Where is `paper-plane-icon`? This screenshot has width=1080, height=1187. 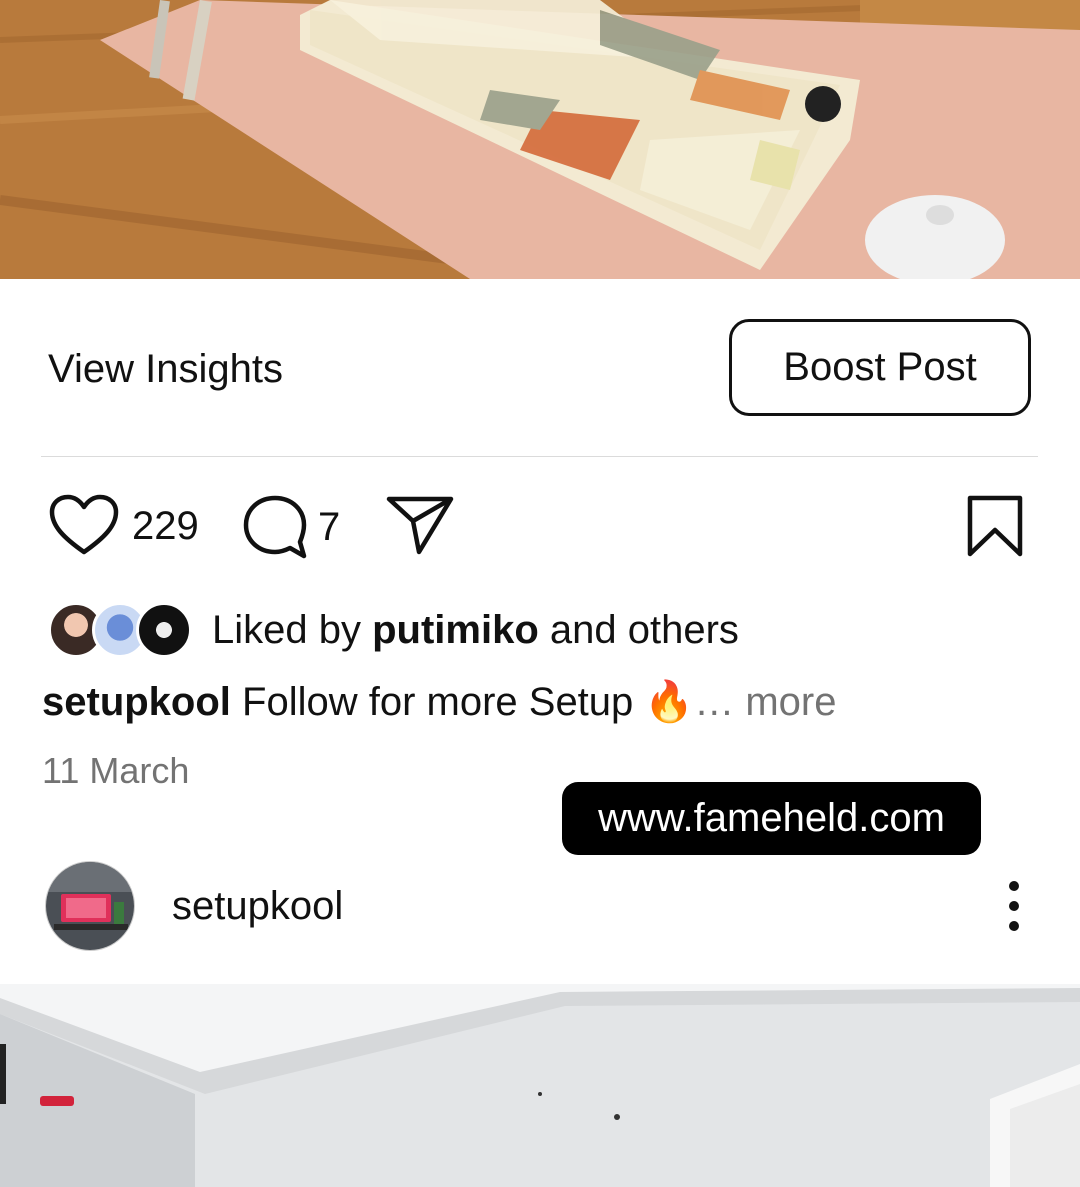 paper-plane-icon is located at coordinates (420, 525).